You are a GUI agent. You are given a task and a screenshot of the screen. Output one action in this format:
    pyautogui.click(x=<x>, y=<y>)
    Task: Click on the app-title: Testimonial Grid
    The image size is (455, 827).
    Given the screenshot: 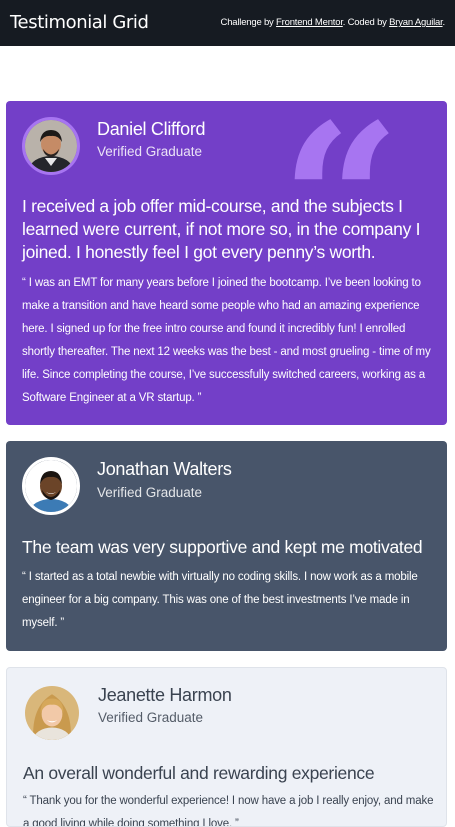 What is the action you would take?
    pyautogui.click(x=79, y=22)
    